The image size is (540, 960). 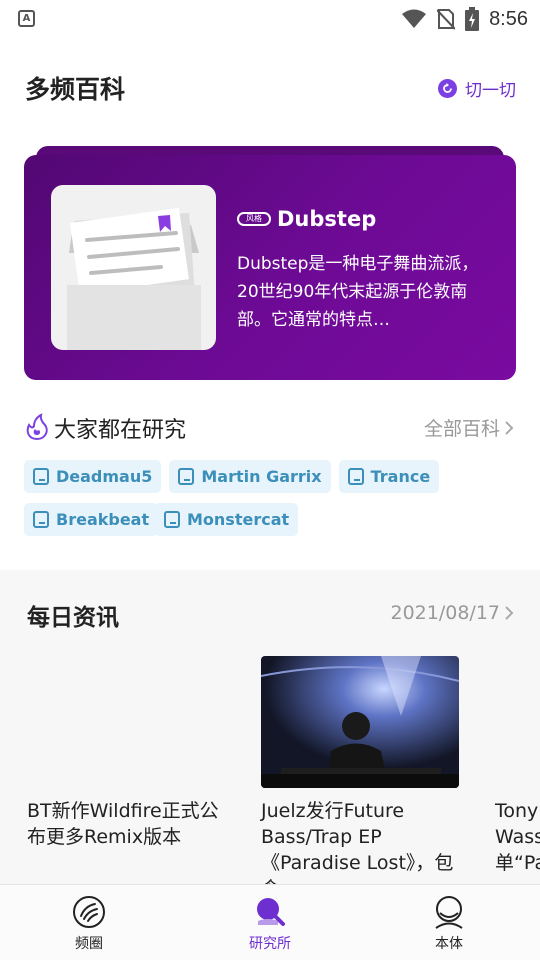 What do you see at coordinates (490, 91) in the screenshot?
I see `switch-label: 切一切` at bounding box center [490, 91].